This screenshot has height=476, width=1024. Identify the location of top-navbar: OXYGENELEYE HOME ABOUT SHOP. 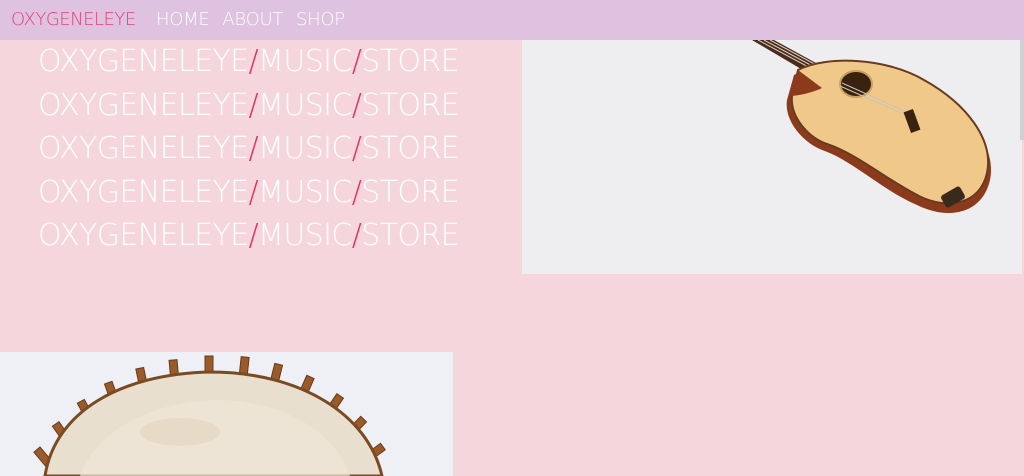
(512, 20).